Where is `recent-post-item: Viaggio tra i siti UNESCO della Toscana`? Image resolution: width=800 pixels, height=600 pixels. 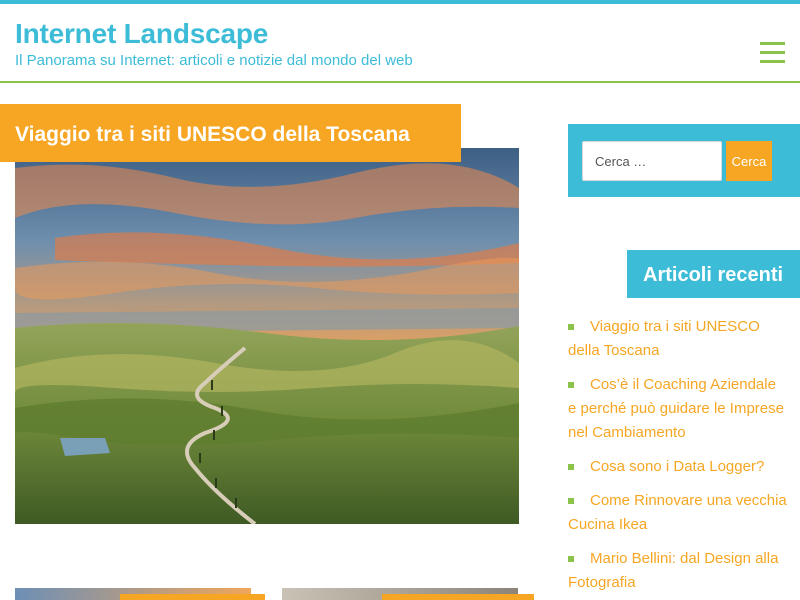
recent-post-item: Viaggio tra i siti UNESCO della Toscana is located at coordinates (678, 339).